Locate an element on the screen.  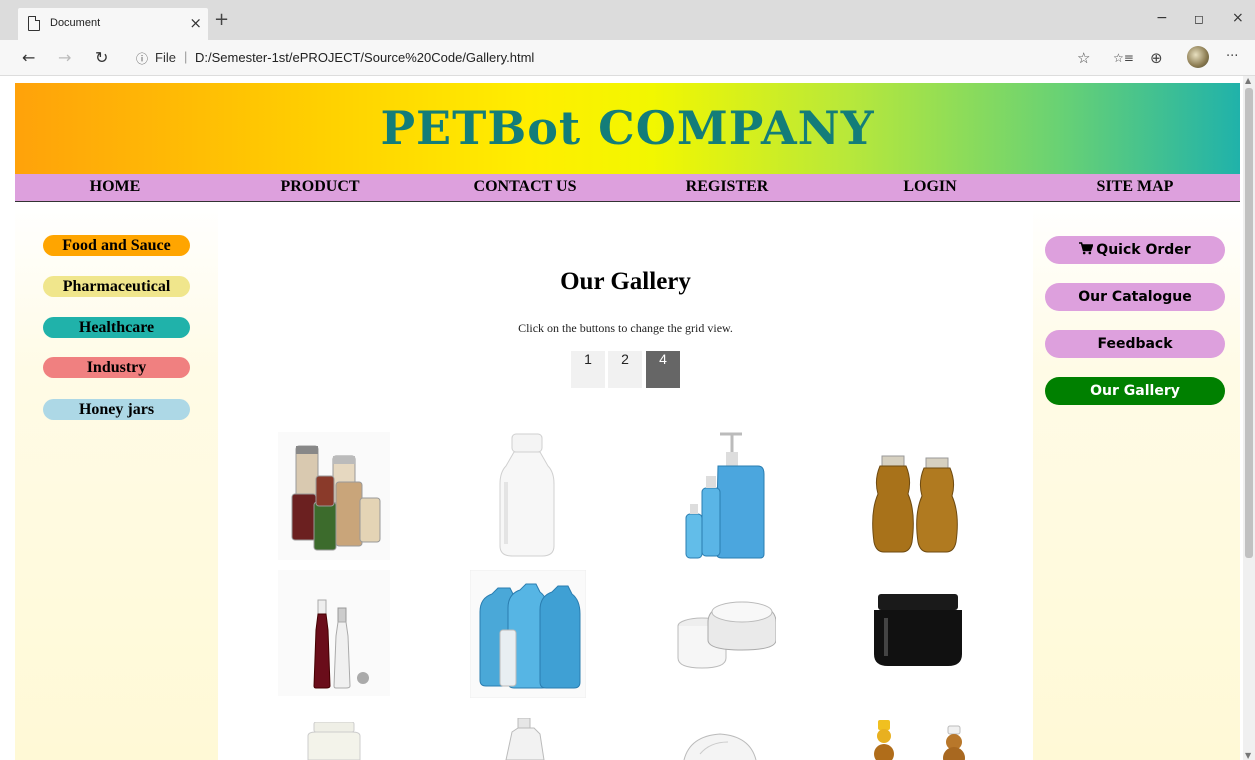
more-menu-icon: ··· is located at coordinates (1232, 56).